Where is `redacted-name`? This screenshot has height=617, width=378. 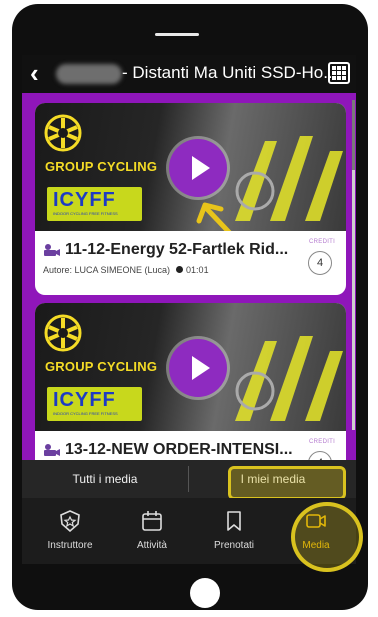
redacted-name is located at coordinates (89, 74).